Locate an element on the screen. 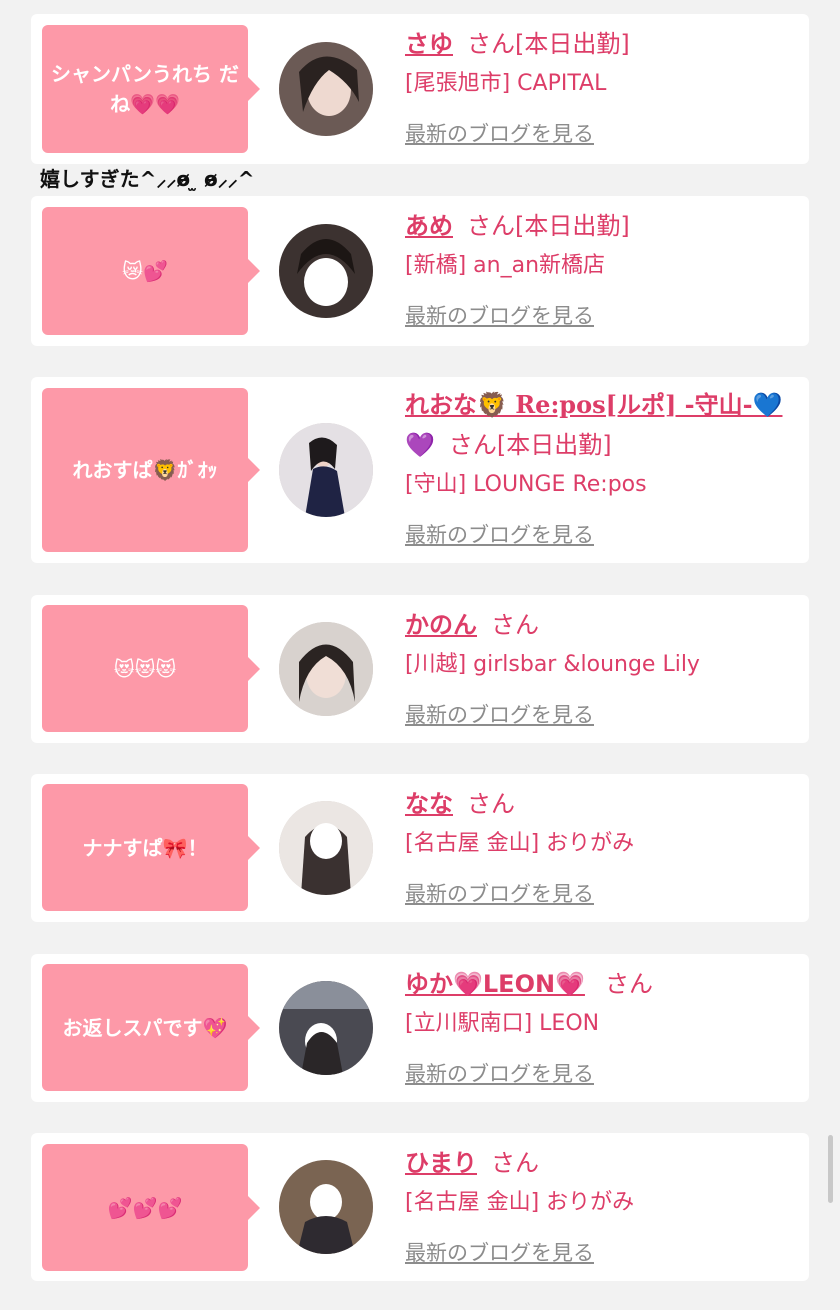  message-bubble: れおすぱ🦁ｶﾞｵｯ is located at coordinates (151, 470).